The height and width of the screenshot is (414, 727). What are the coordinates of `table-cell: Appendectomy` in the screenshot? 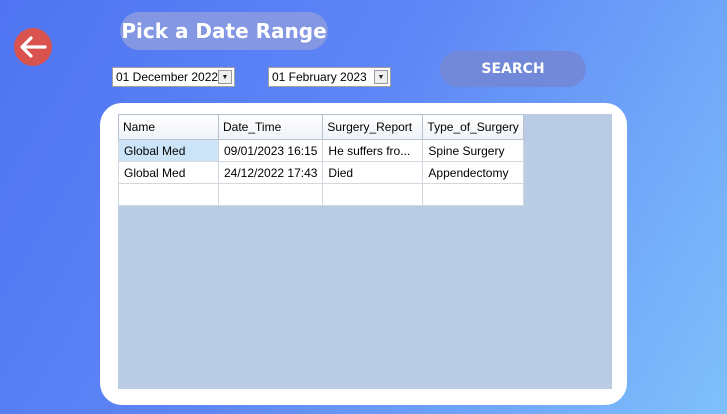 It's located at (473, 172).